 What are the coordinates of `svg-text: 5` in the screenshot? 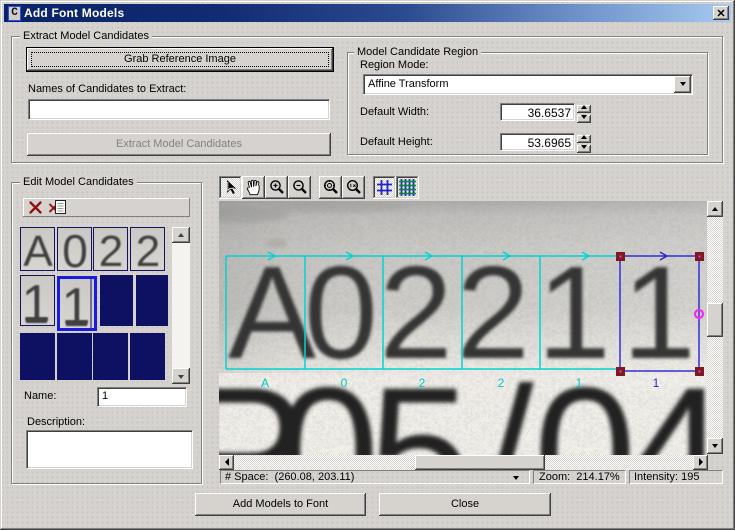 It's located at (420, 402).